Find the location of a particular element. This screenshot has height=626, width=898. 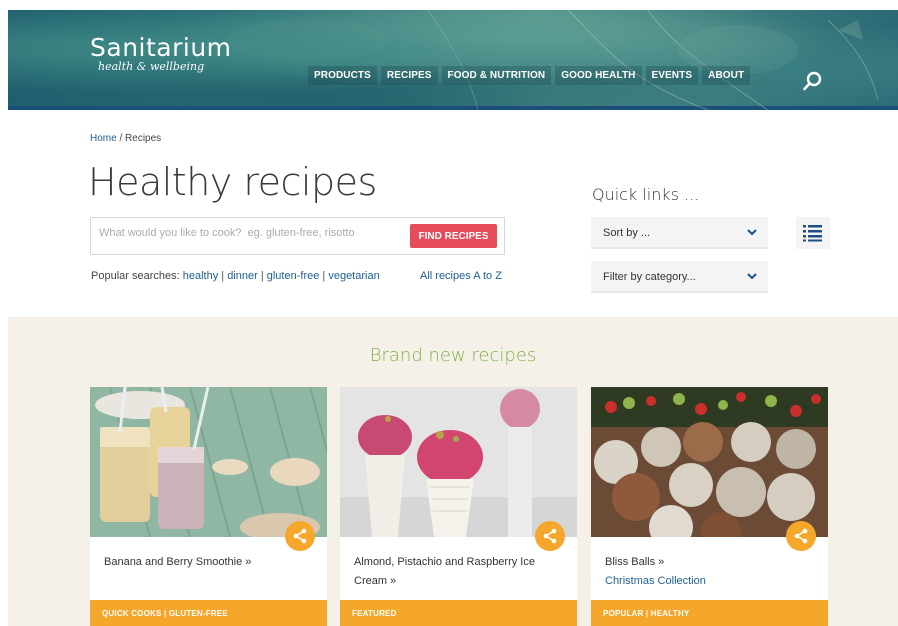

popular-link-dinner: dinner is located at coordinates (242, 276).